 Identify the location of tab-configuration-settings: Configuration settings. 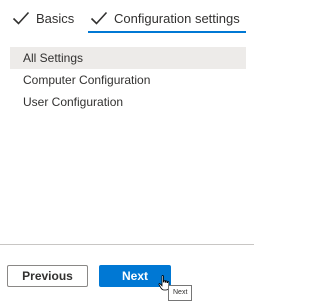
(165, 18).